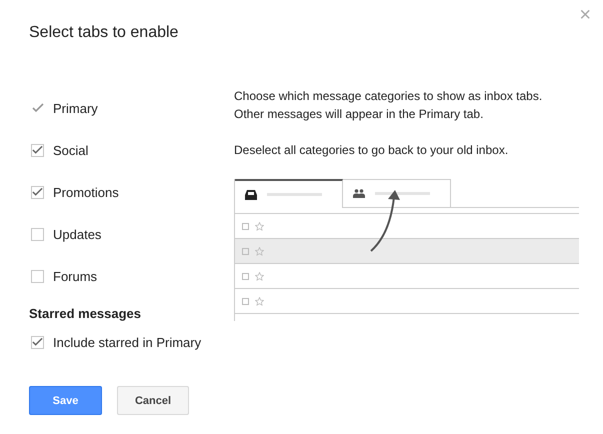 This screenshot has width=603, height=434. I want to click on cancel-button: Cancel, so click(153, 400).